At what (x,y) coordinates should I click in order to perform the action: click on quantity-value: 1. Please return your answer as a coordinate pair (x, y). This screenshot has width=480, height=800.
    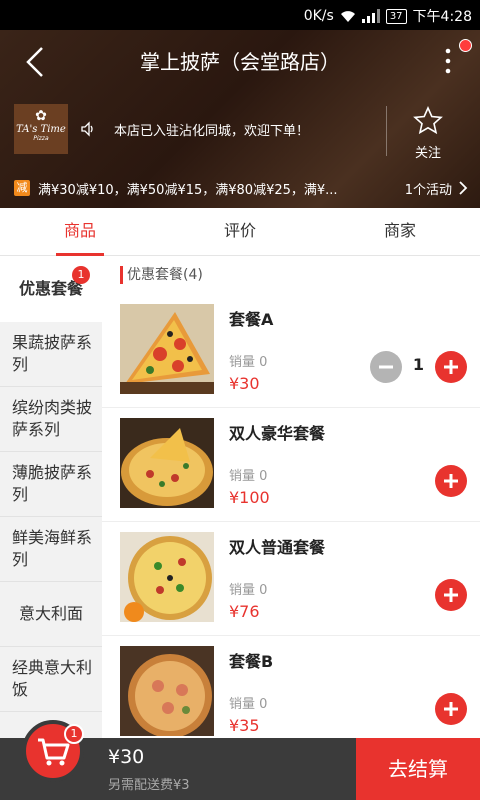
    Looking at the image, I should click on (418, 364).